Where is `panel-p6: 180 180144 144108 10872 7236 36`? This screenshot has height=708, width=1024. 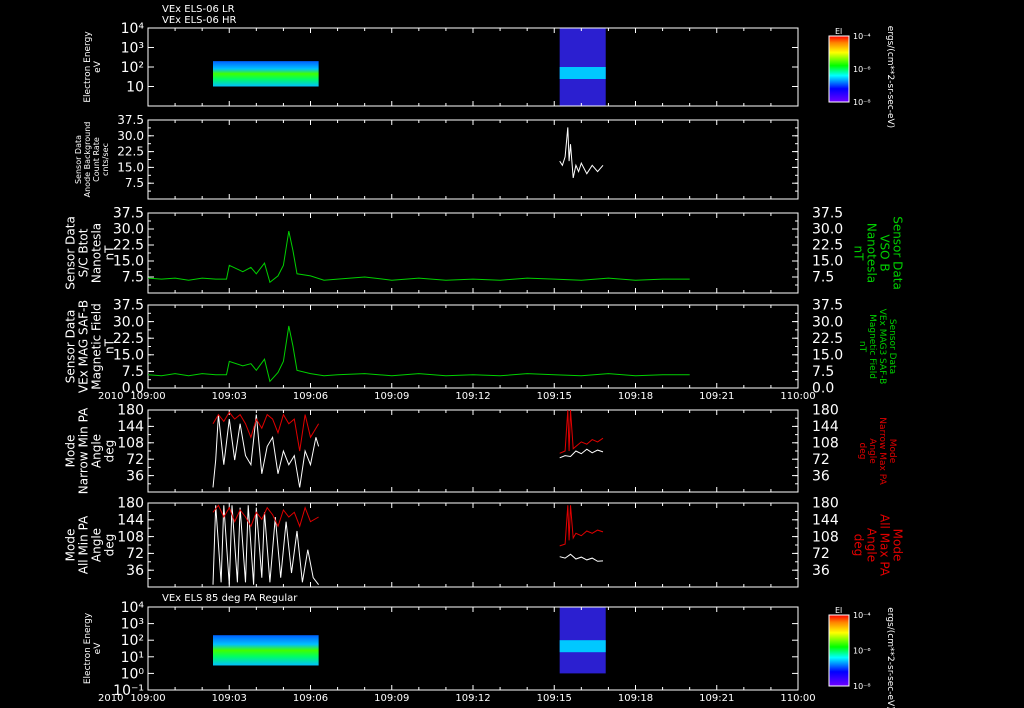 panel-p6: 180 180144 144108 10872 7236 36 is located at coordinates (478, 542).